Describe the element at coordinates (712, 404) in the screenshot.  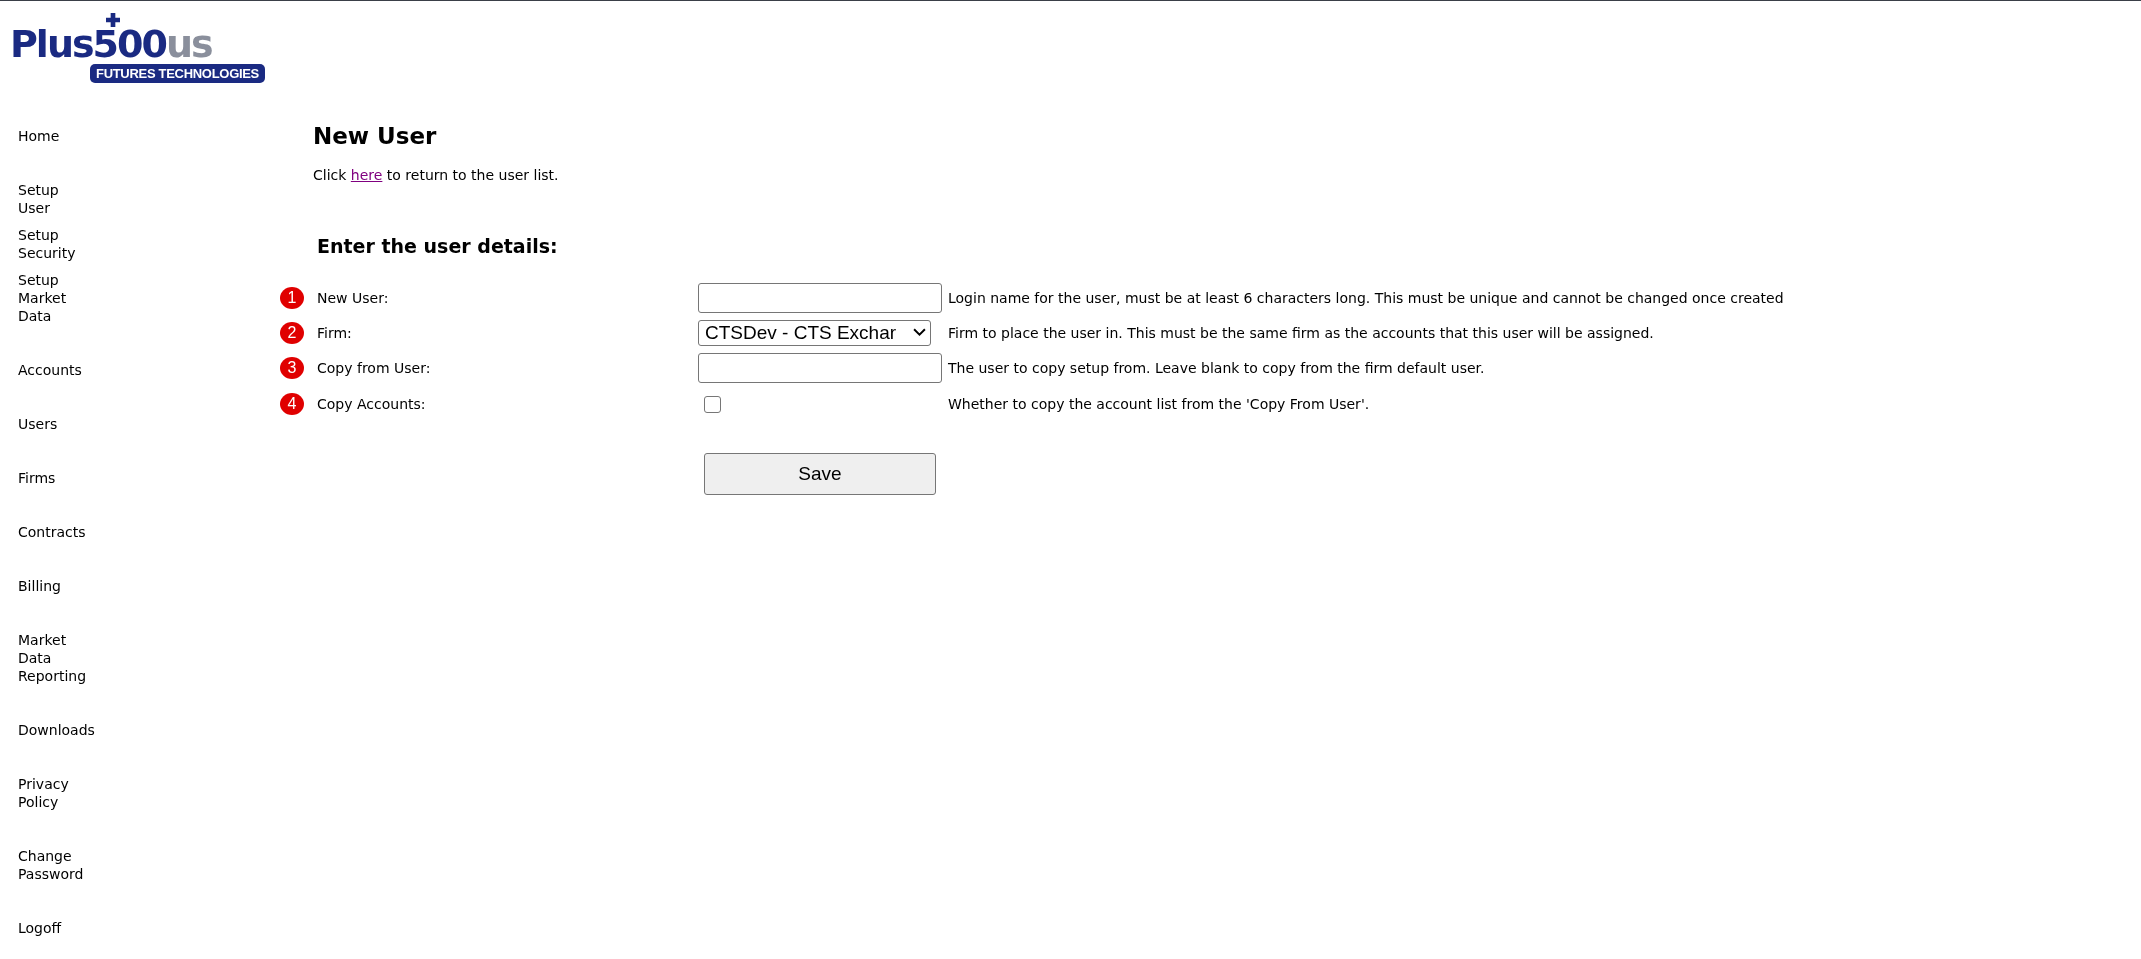
I see `checkbox` at that location.